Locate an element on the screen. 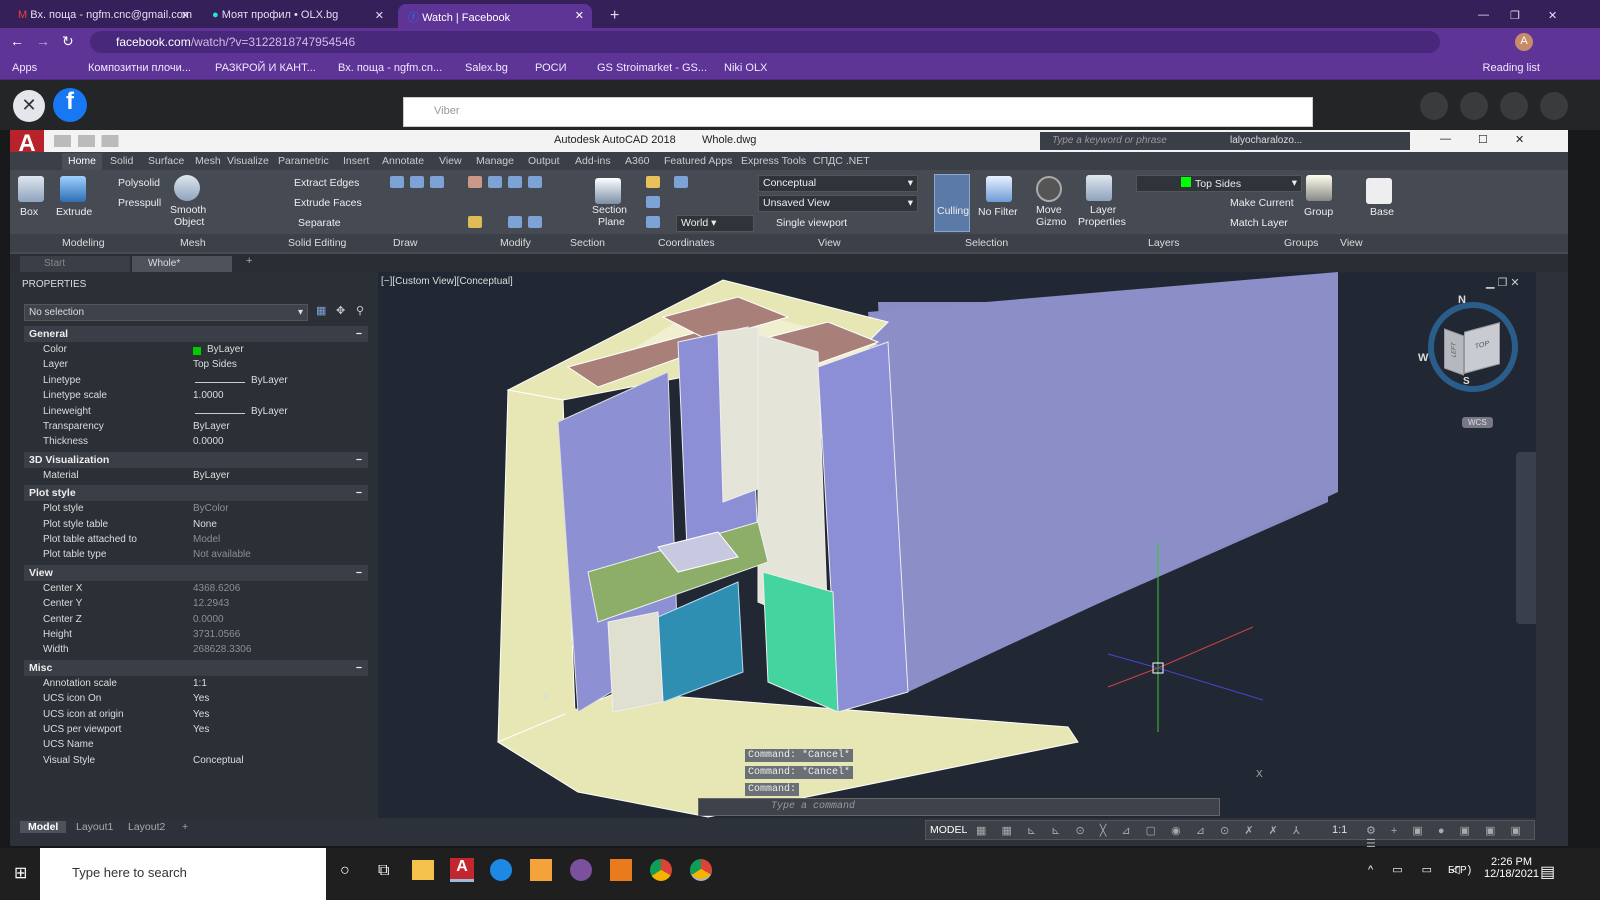 This screenshot has height=900, width=1600. back-icon: ← is located at coordinates (17, 41).